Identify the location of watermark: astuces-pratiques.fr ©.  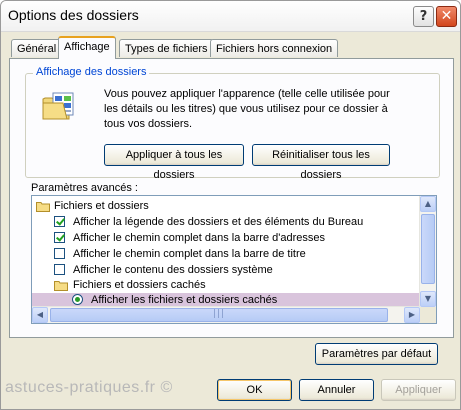
(89, 387).